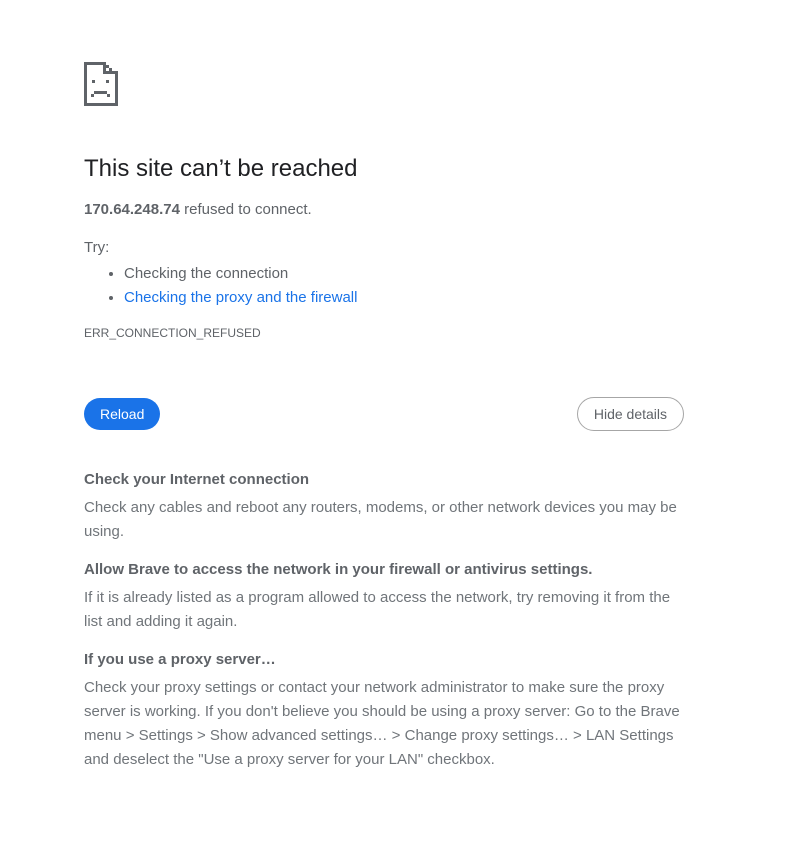 The image size is (810, 852). I want to click on hide-details-button: Hide details, so click(630, 414).